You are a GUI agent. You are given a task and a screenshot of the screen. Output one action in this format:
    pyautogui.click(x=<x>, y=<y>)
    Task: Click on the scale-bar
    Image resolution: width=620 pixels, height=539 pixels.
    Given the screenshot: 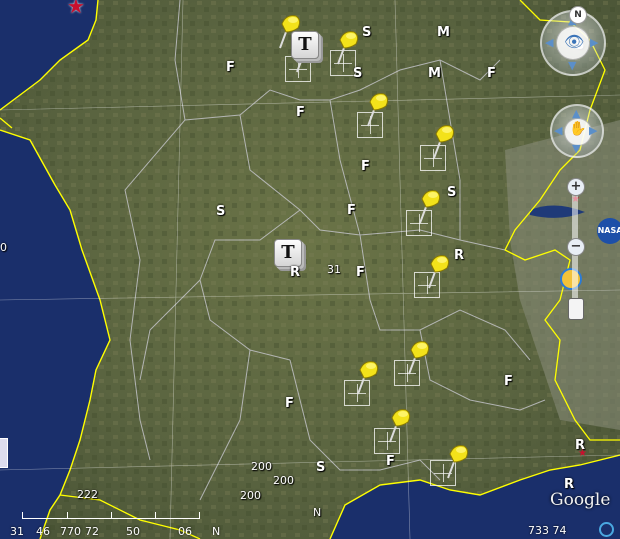 What is the action you would take?
    pyautogui.click(x=111, y=515)
    